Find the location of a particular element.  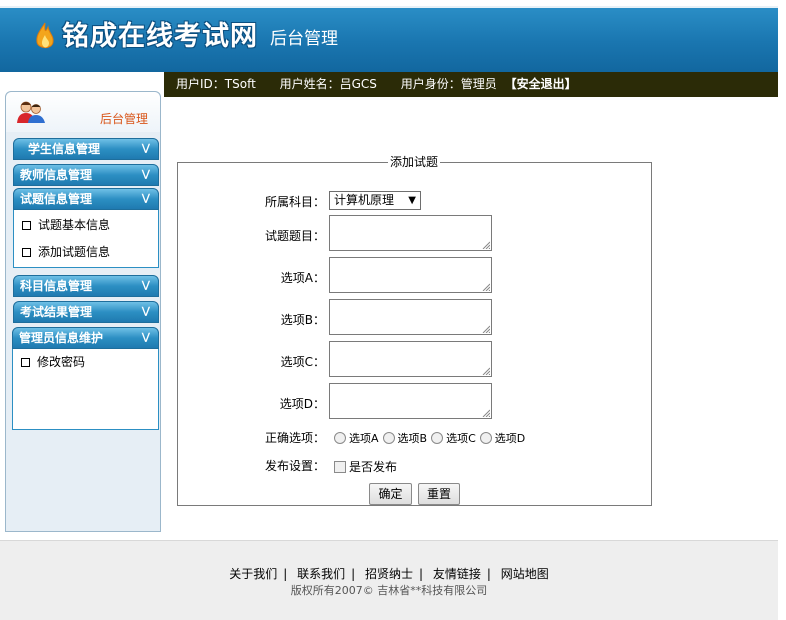

footer-links: 关于我们 | 联系我们 | 招贤纳士 | 友情链接 | 网站地图 is located at coordinates (389, 574).